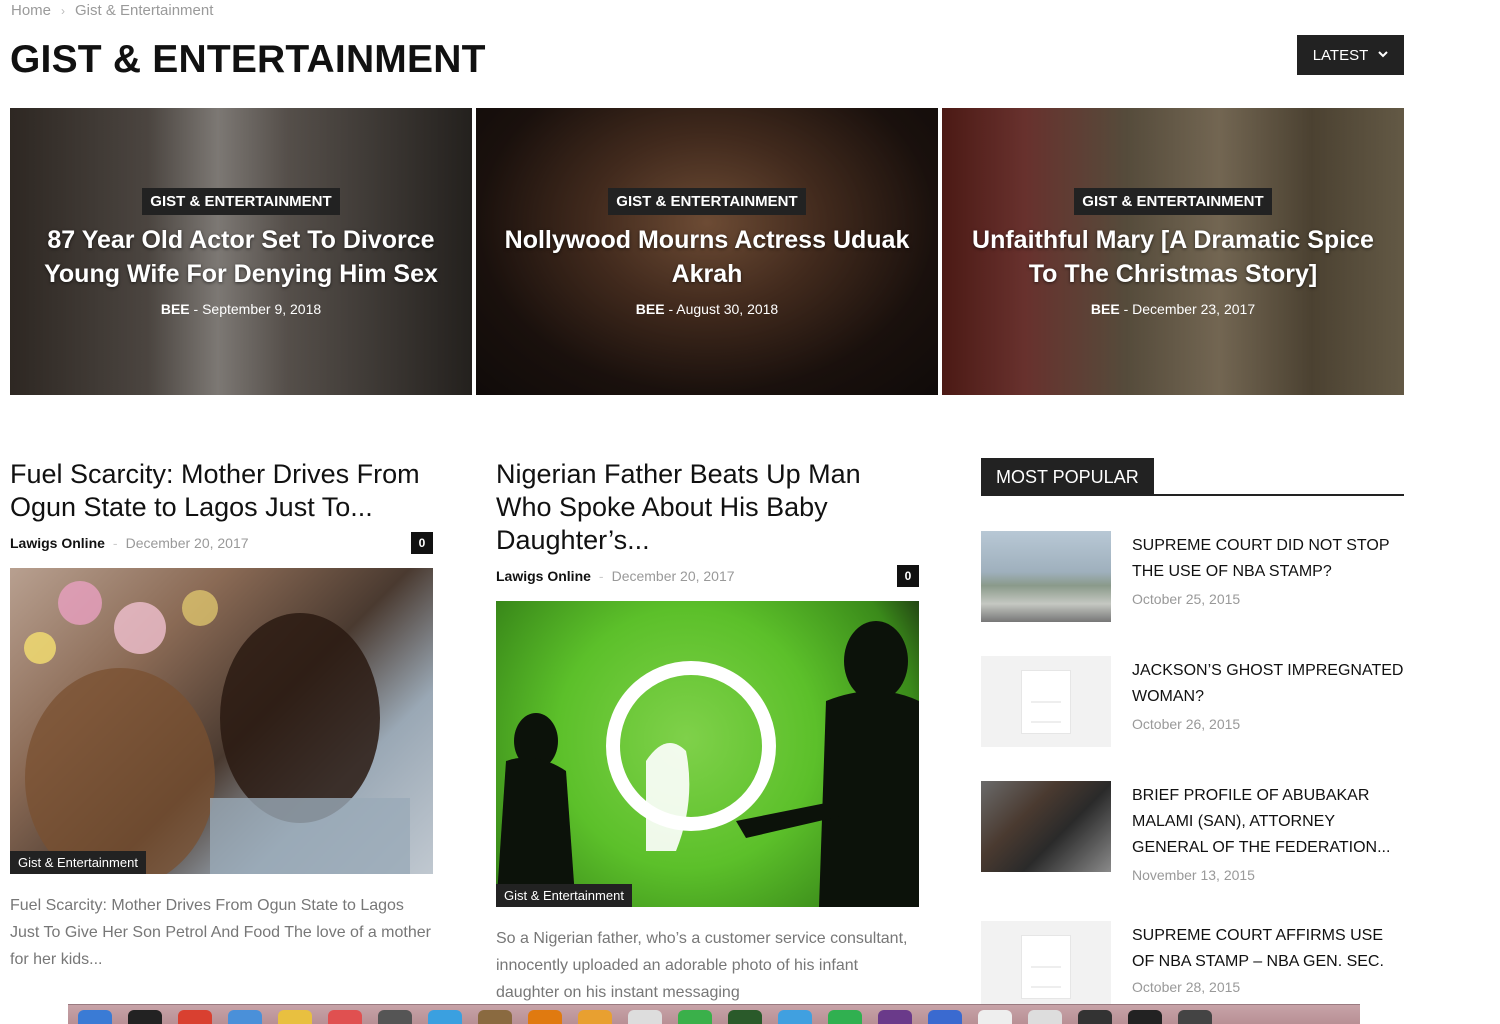  What do you see at coordinates (1186, 987) in the screenshot?
I see `popular-date: October 28, 2015` at bounding box center [1186, 987].